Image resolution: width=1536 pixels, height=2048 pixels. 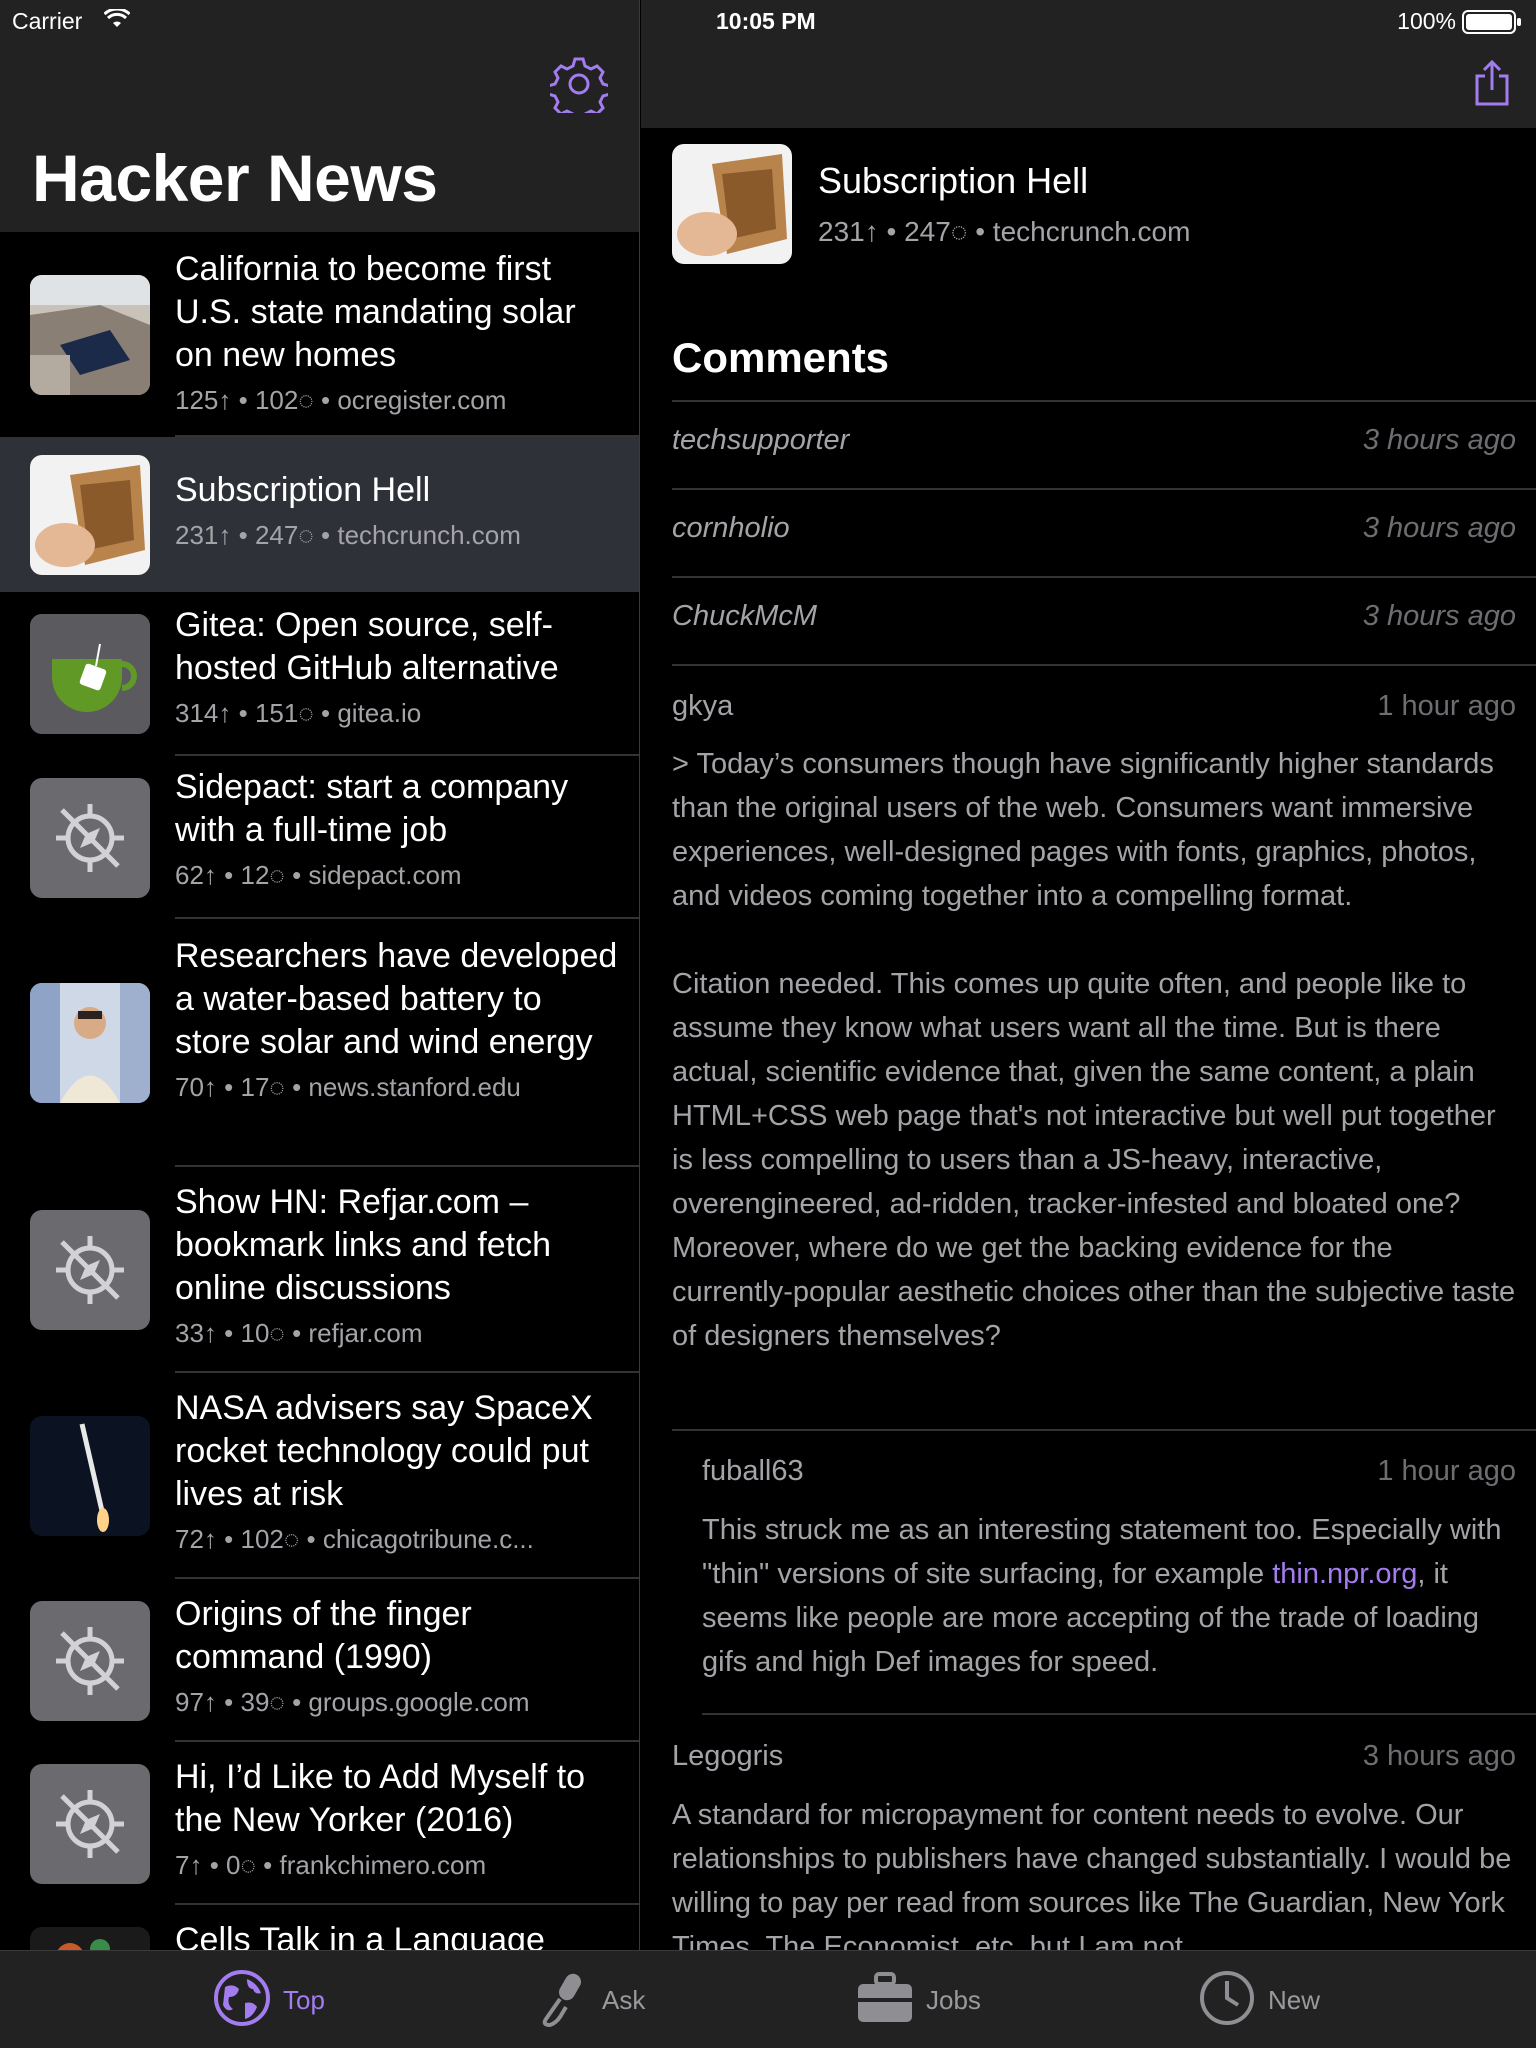 I want to click on split-view-divider, so click(x=639, y=975).